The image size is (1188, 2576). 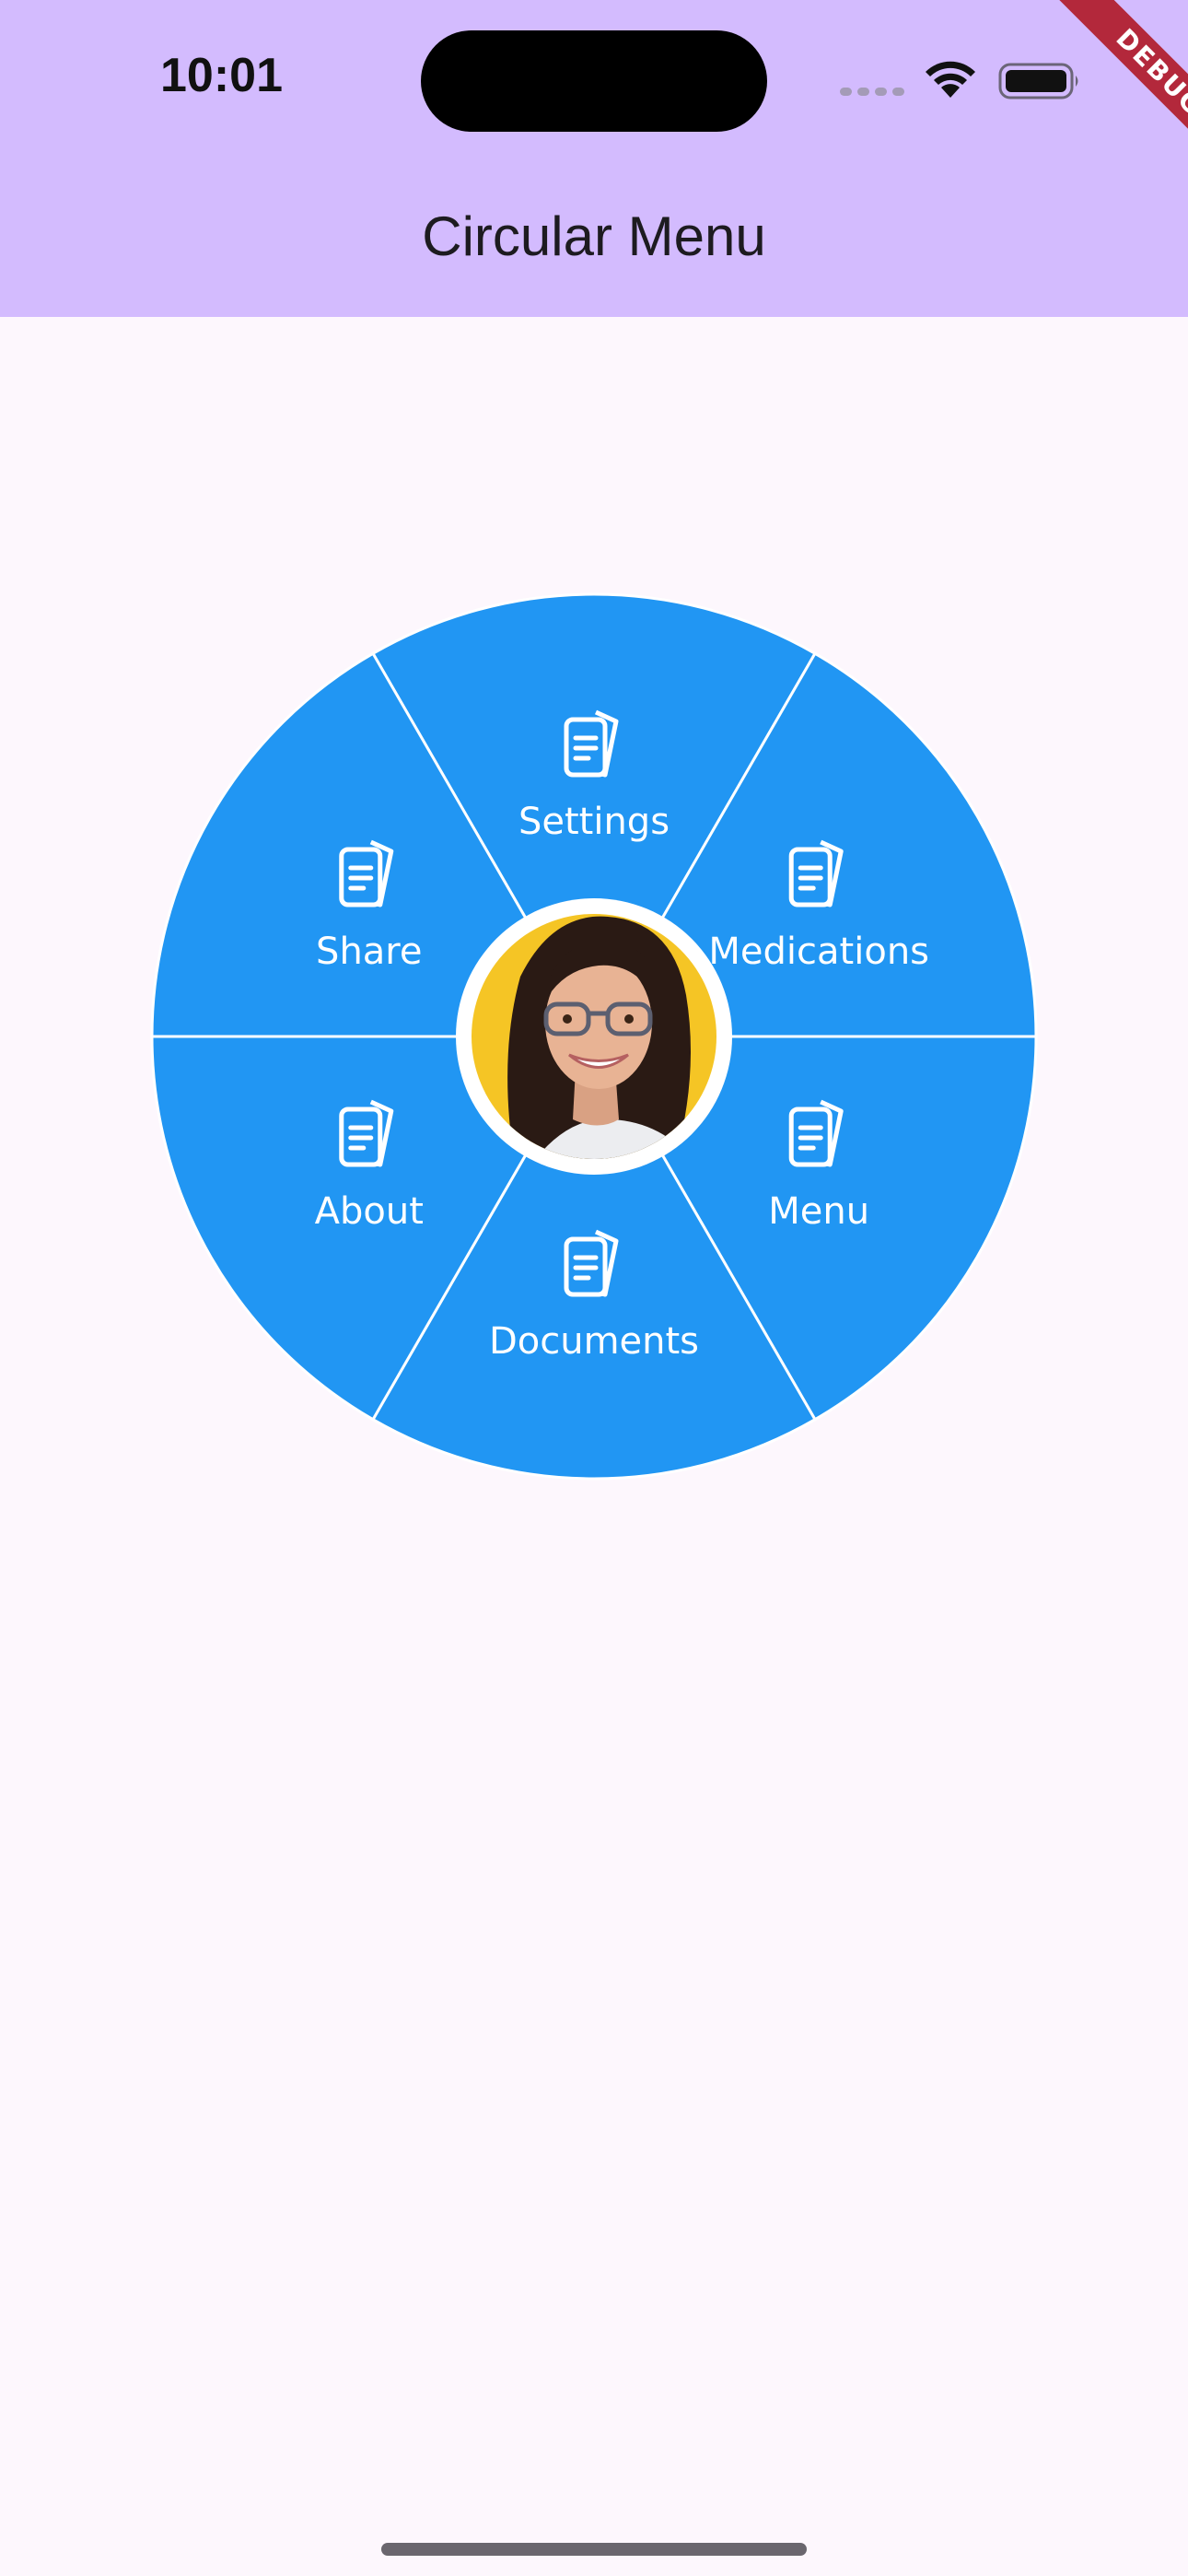 What do you see at coordinates (369, 1211) in the screenshot?
I see `menu-item-label: About` at bounding box center [369, 1211].